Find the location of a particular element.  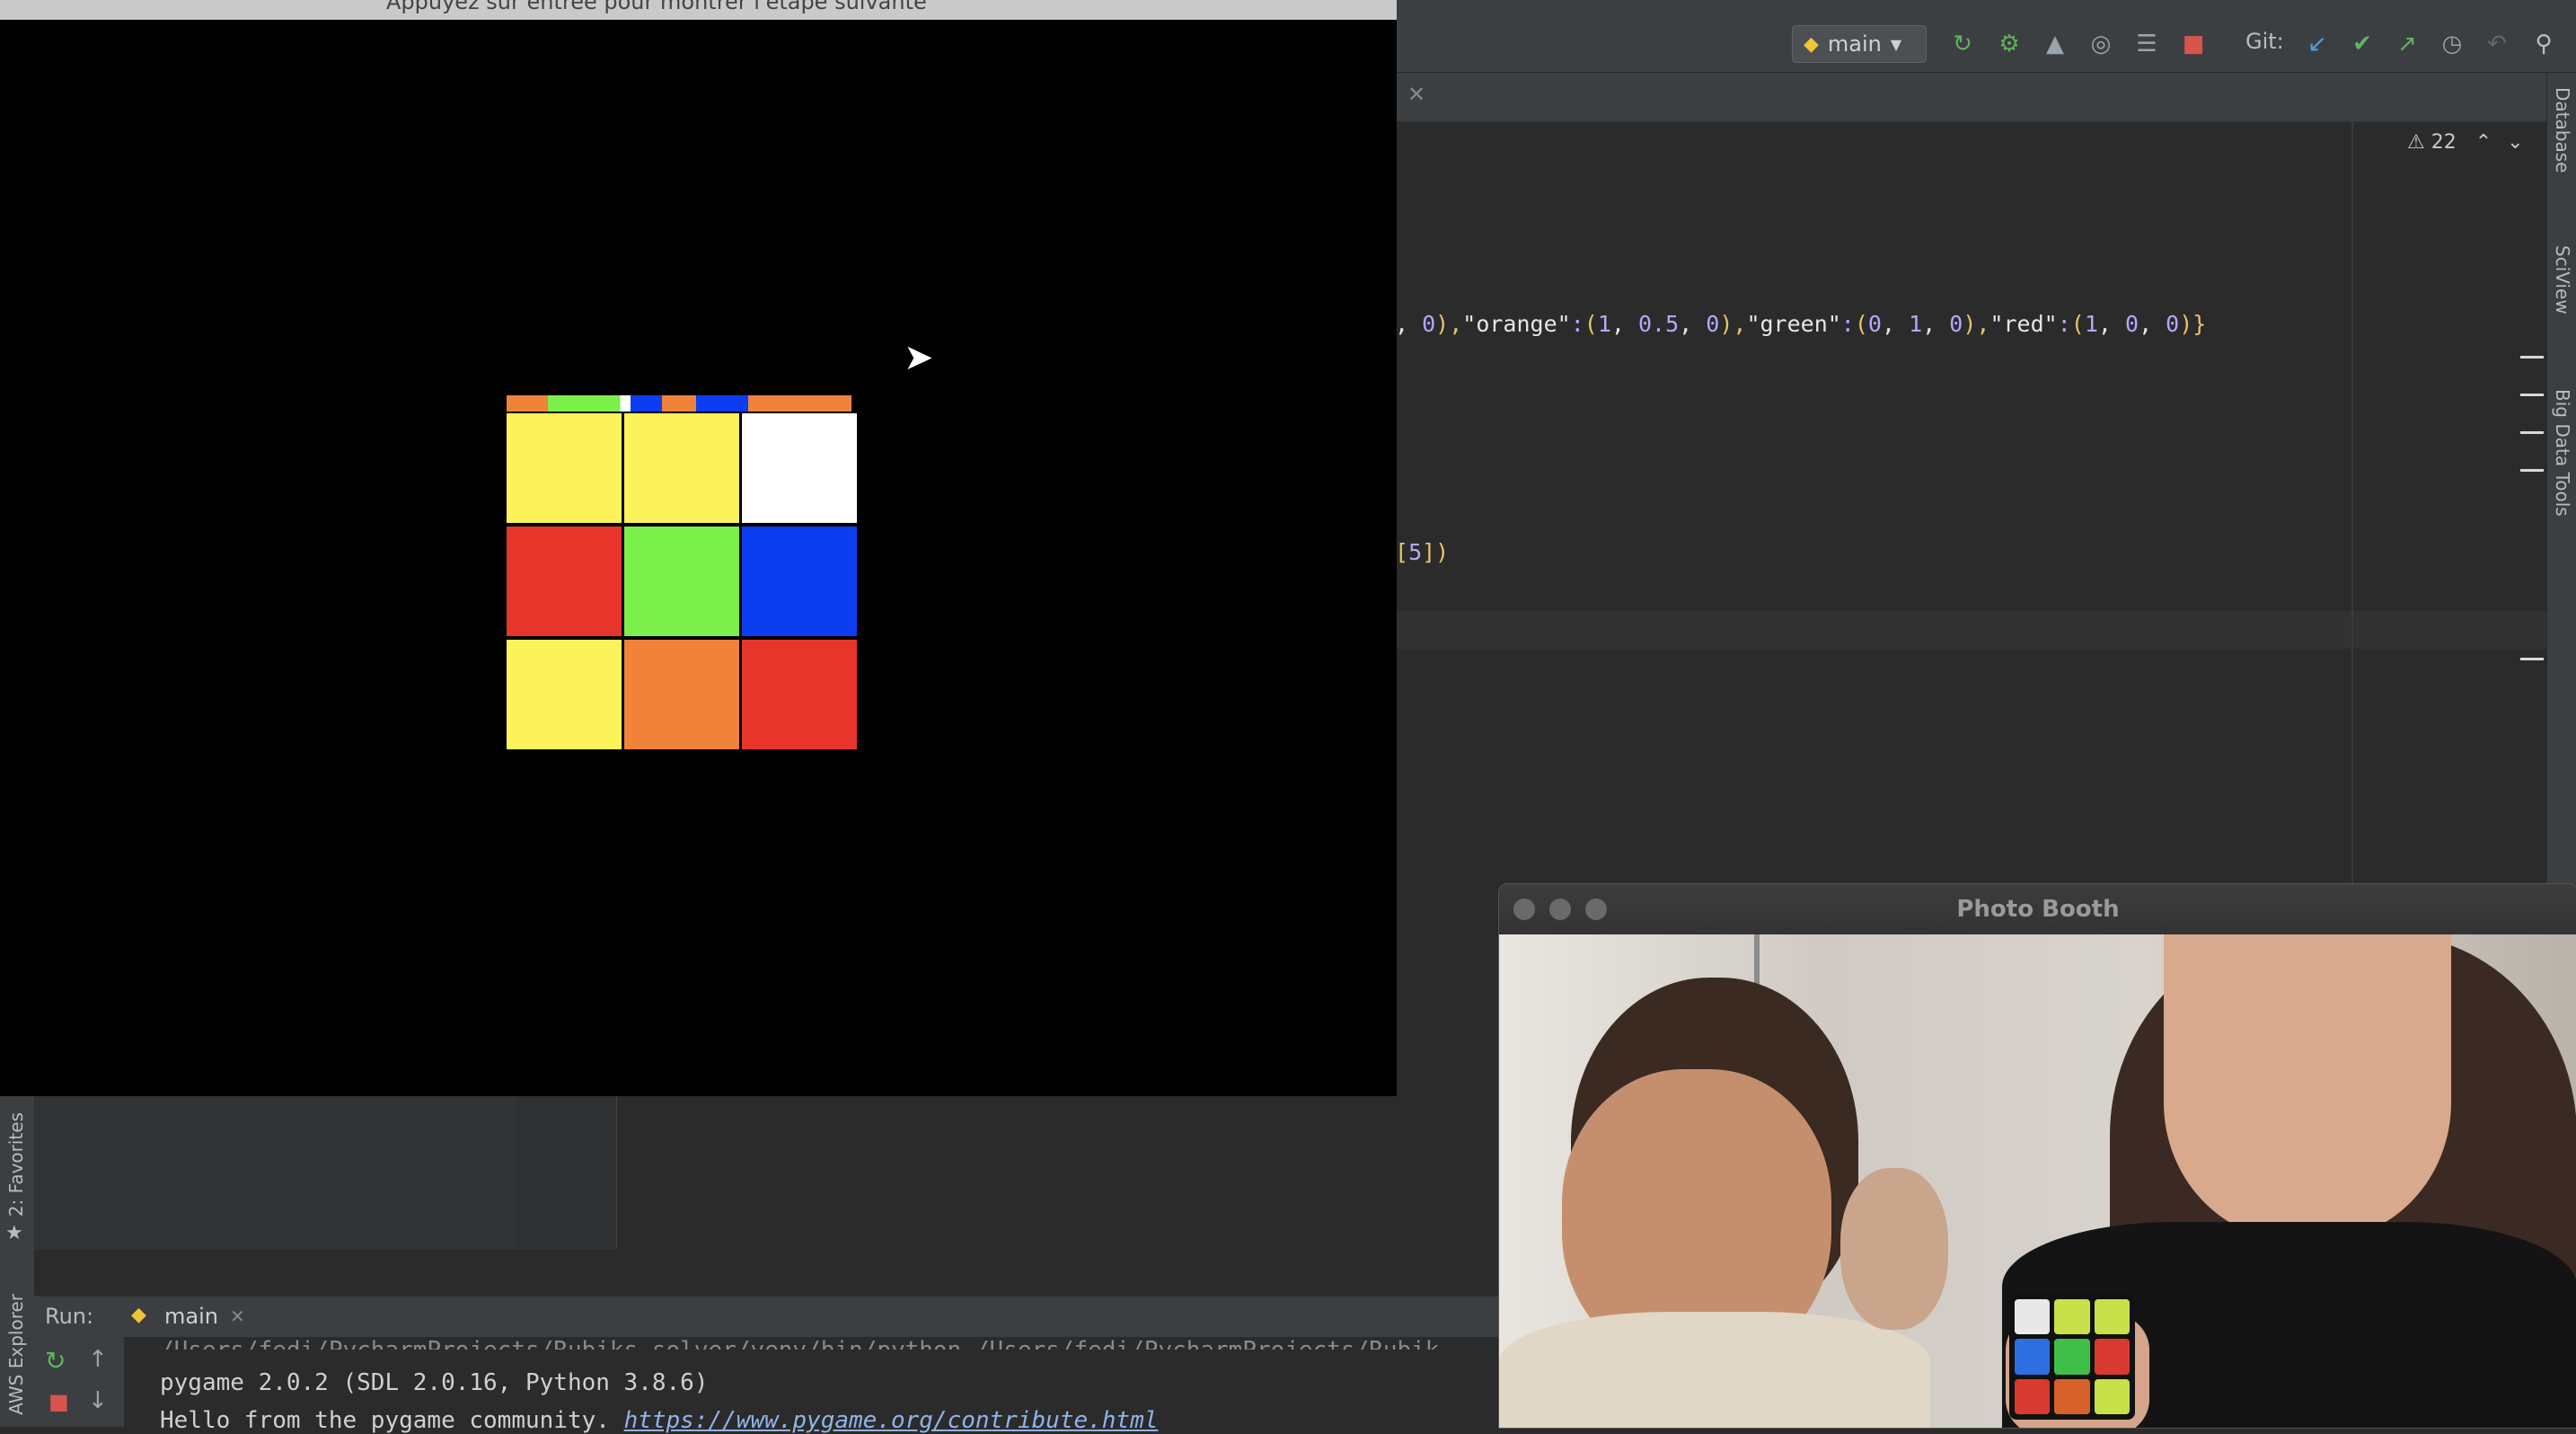

chevron-down-icon: ▼ is located at coordinates (1896, 44).